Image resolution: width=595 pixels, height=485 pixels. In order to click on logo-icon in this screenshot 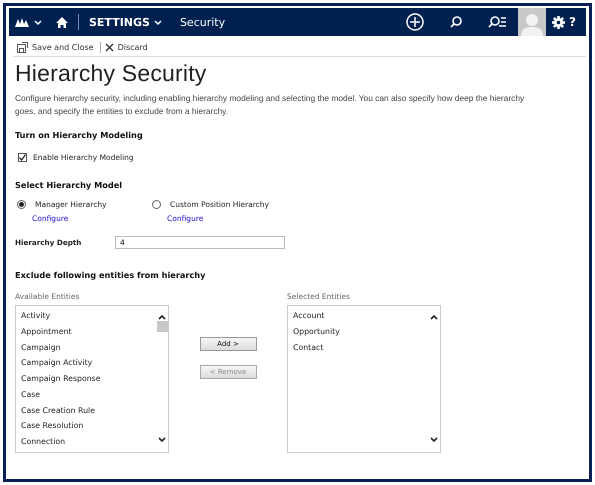, I will do `click(22, 22)`.